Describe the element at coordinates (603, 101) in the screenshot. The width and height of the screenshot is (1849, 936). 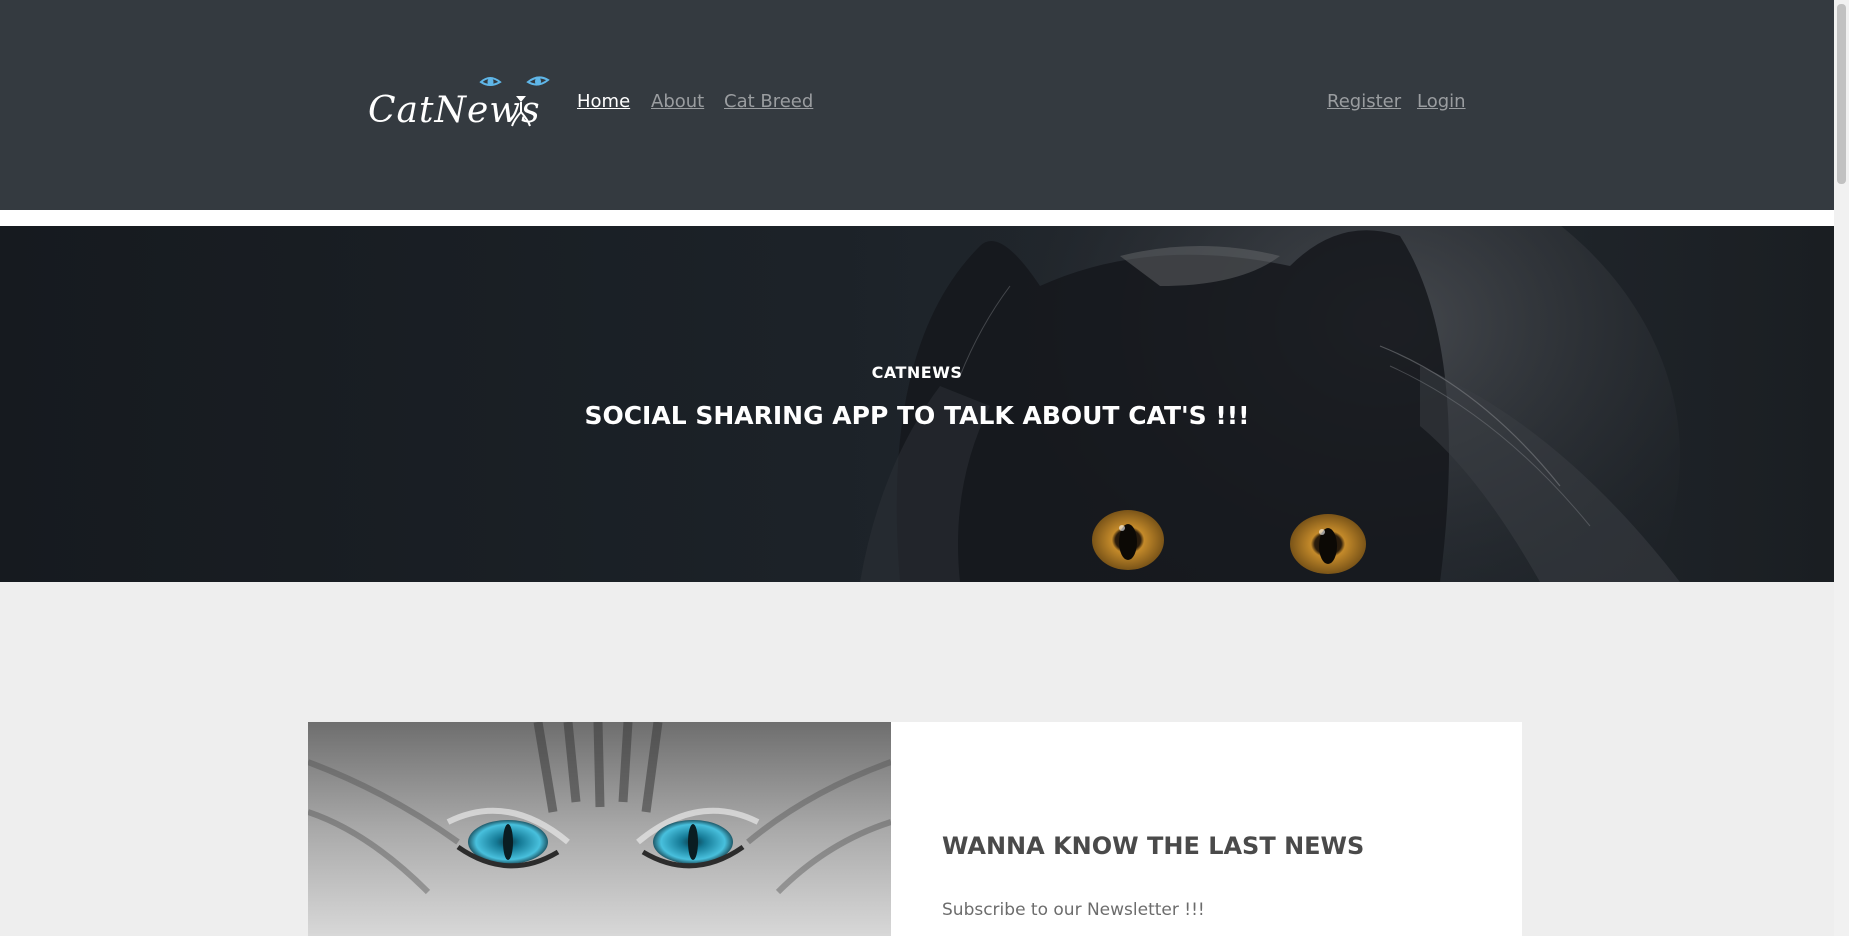
I see `nav-home-link: Home` at that location.